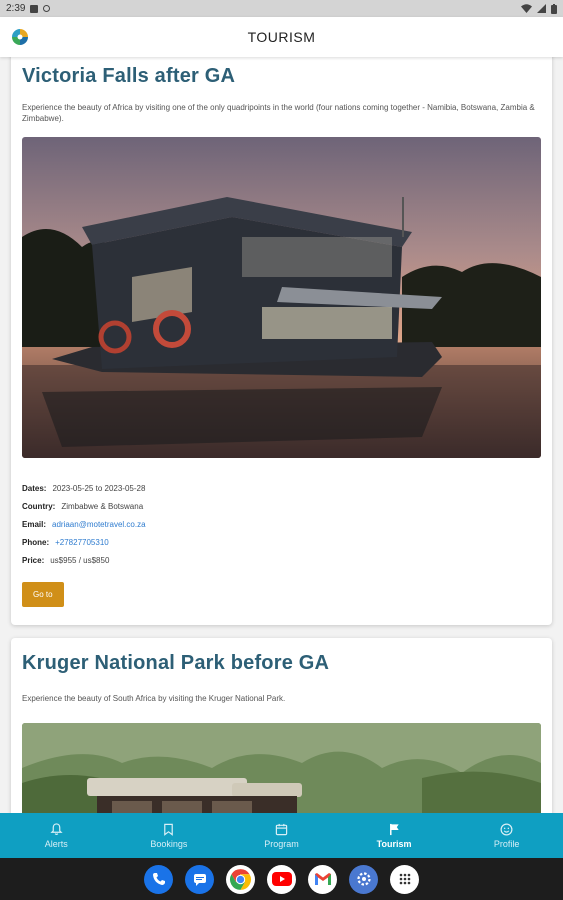 The width and height of the screenshot is (563, 900). I want to click on nav-label: Program, so click(281, 843).